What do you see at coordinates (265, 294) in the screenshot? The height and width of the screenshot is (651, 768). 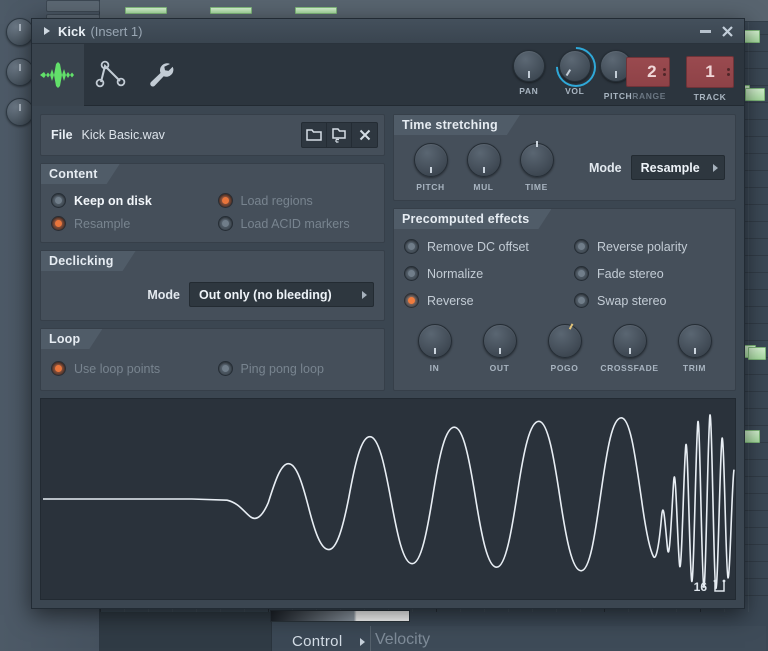 I see `declicking-mode-value: Out only (no bleeding)` at bounding box center [265, 294].